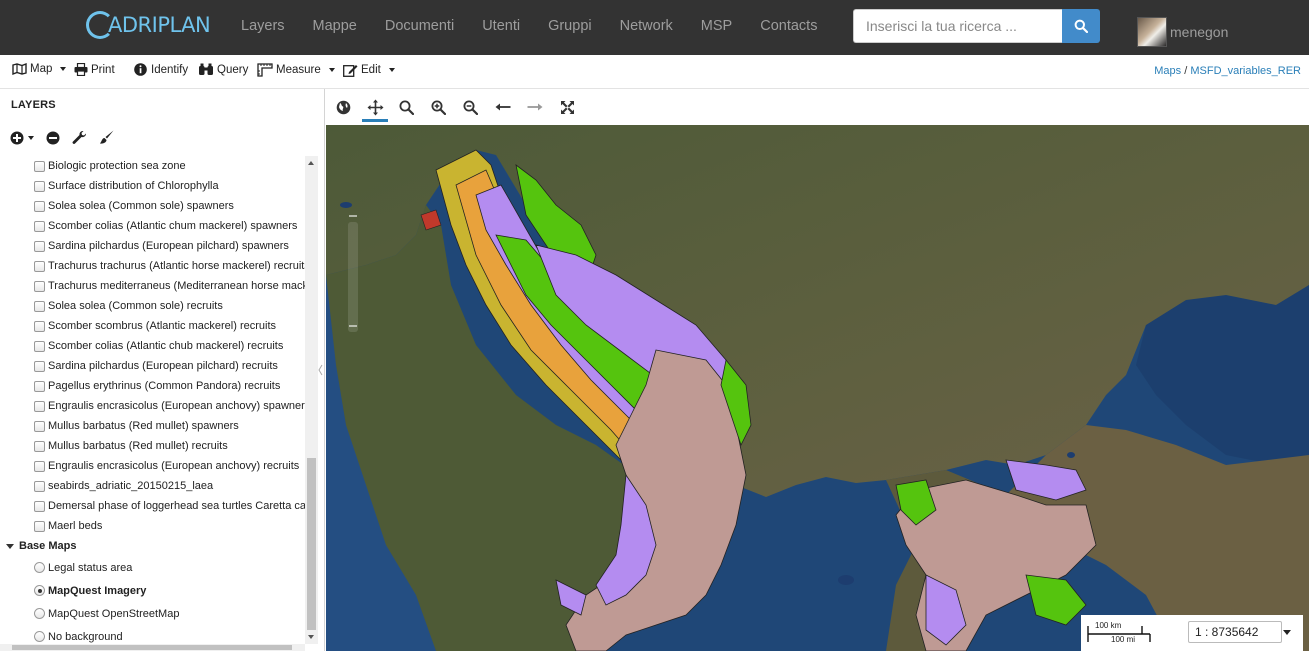 Image resolution: width=1309 pixels, height=651 pixels. Describe the element at coordinates (353, 277) in the screenshot. I see `zoom-slider` at that location.